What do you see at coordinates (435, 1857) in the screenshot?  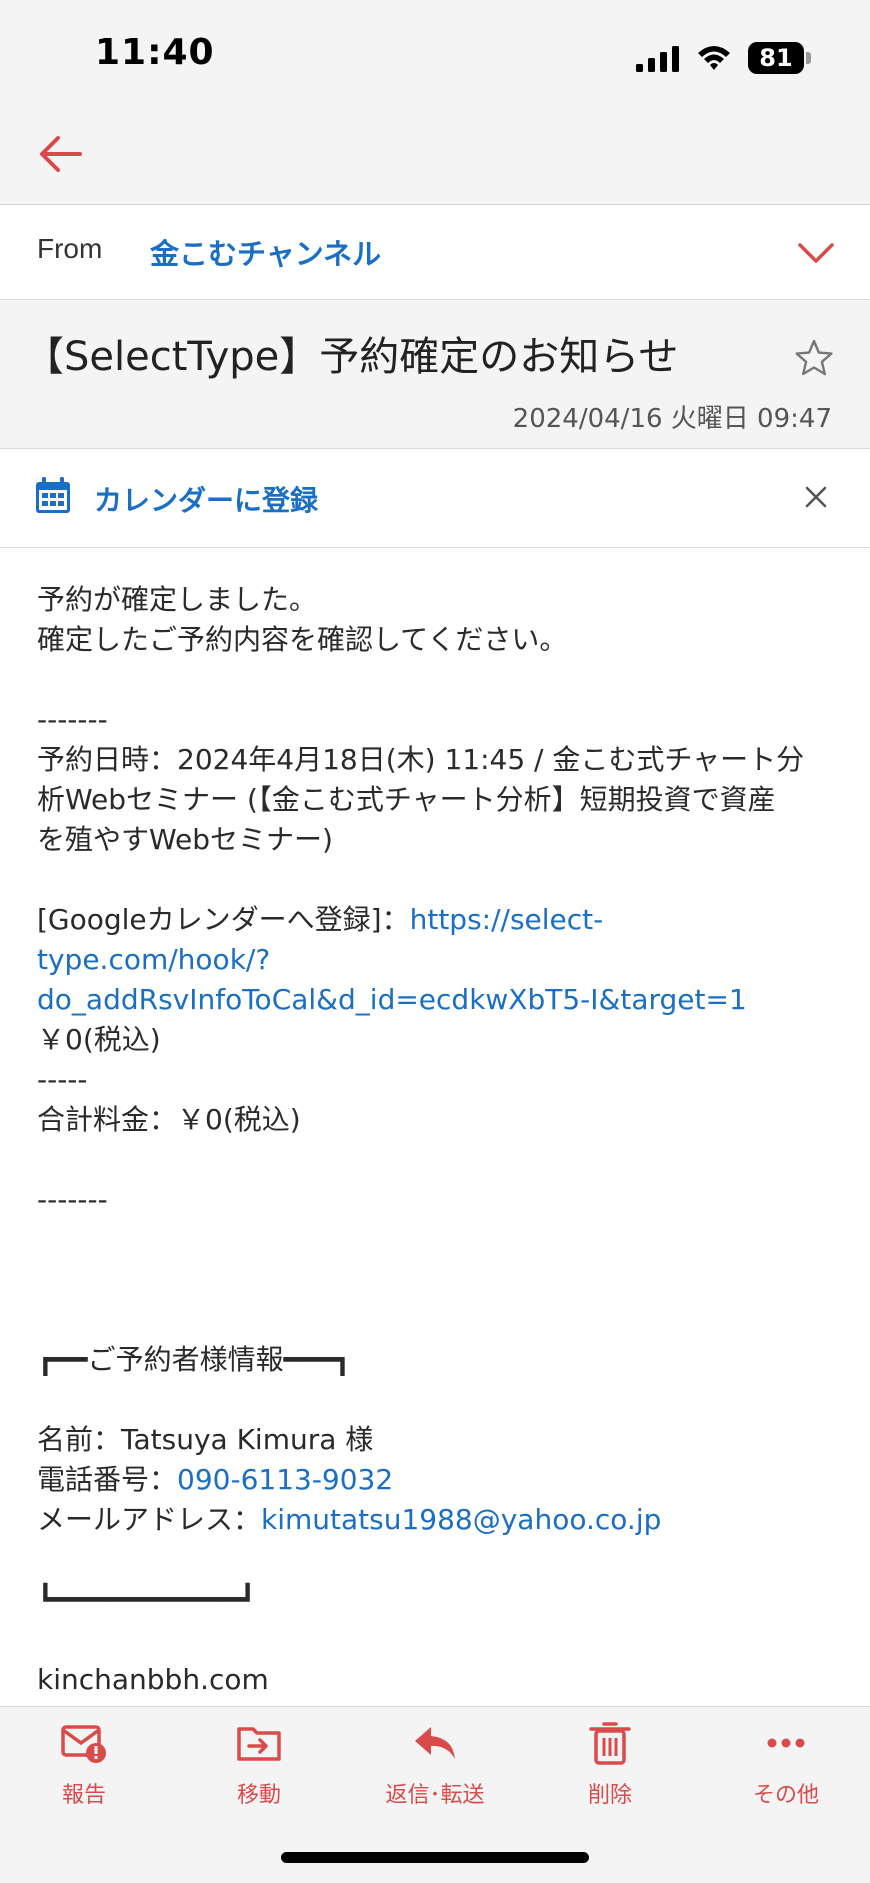 I see `home-indicator` at bounding box center [435, 1857].